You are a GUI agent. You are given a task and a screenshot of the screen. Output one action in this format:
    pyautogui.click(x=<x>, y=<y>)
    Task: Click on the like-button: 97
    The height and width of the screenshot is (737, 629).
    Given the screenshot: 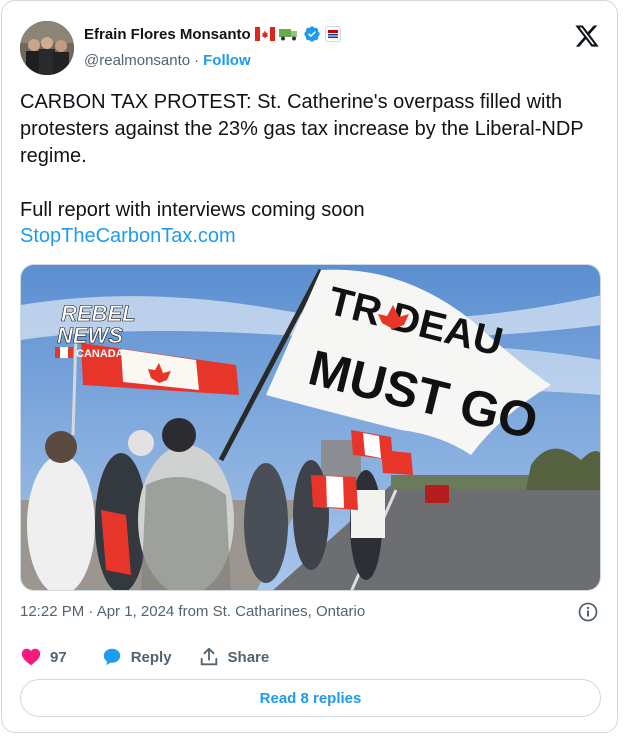 What is the action you would take?
    pyautogui.click(x=43, y=657)
    